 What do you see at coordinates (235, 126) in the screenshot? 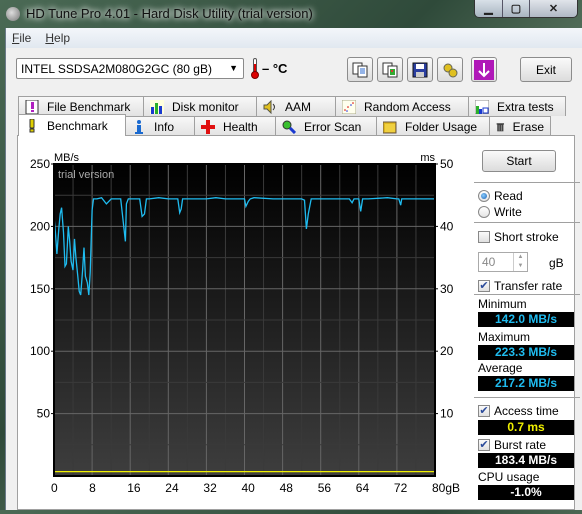
I see `tab-health: Health` at bounding box center [235, 126].